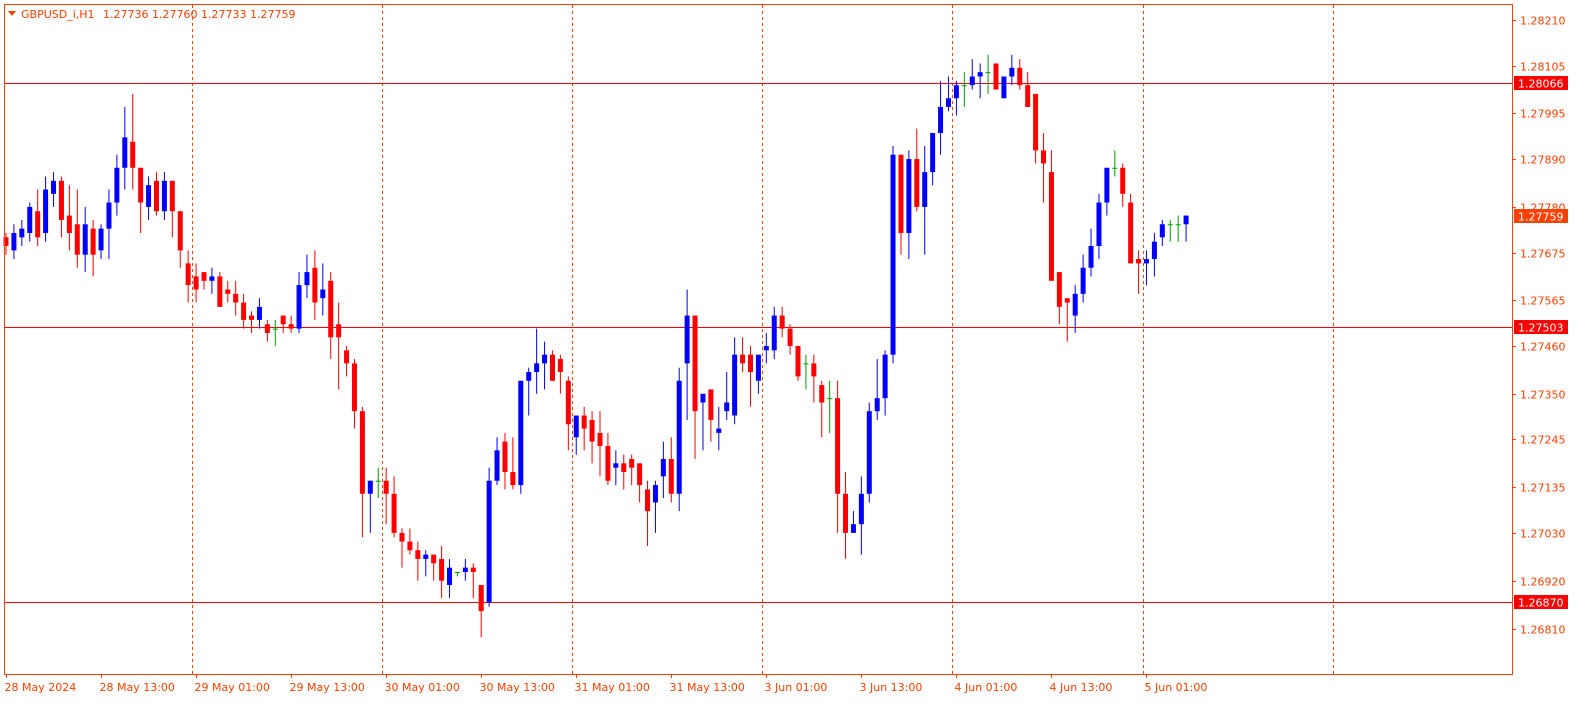  I want to click on level-price-label: 1.28066, so click(1541, 84).